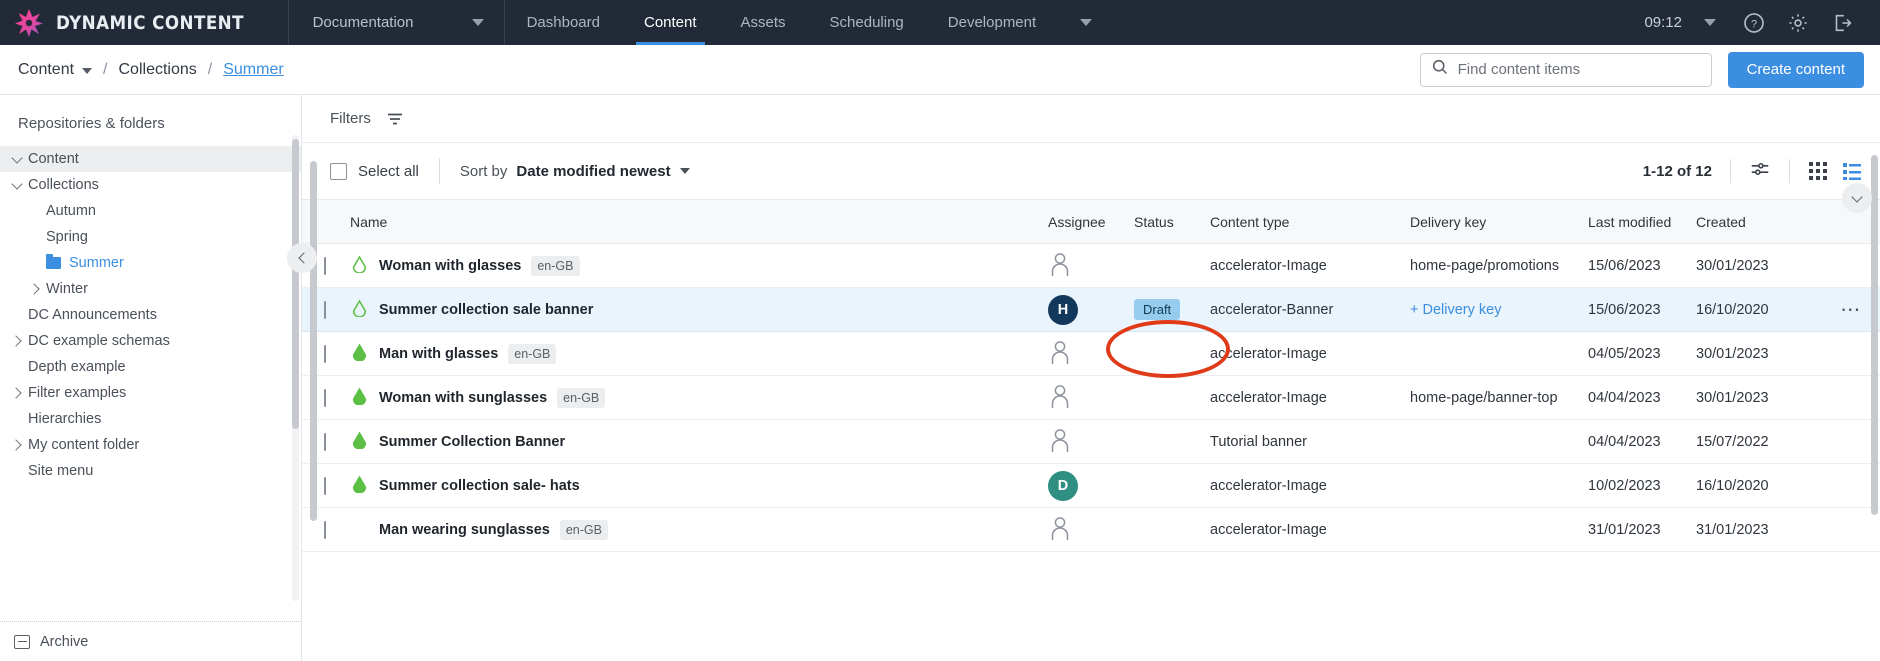 The width and height of the screenshot is (1880, 661). I want to click on panel-collapse-button, so click(1857, 198).